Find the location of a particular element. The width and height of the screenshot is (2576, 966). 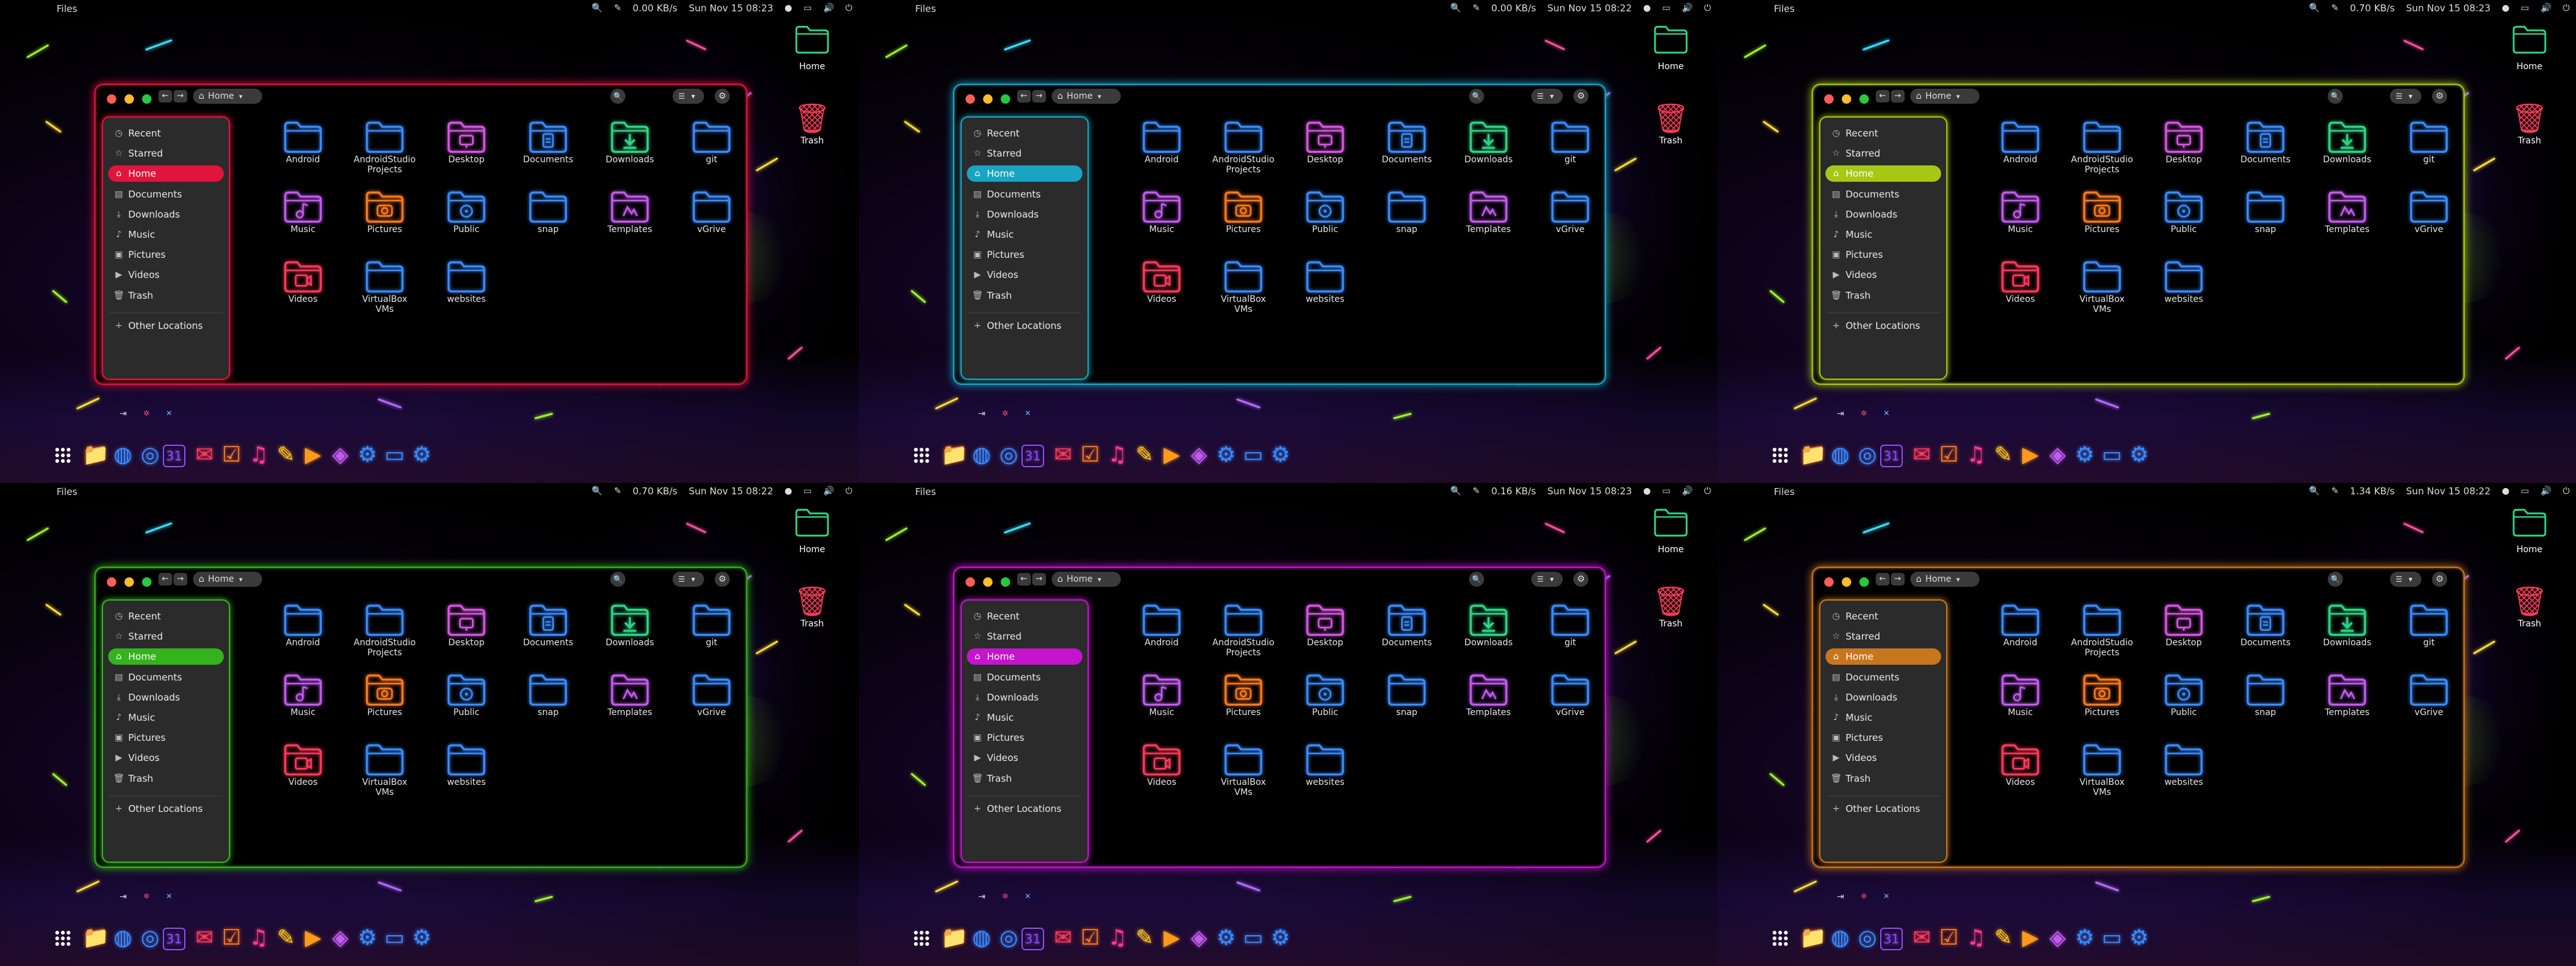

sidebar-item-music: ♪ Music is located at coordinates (1883, 234).